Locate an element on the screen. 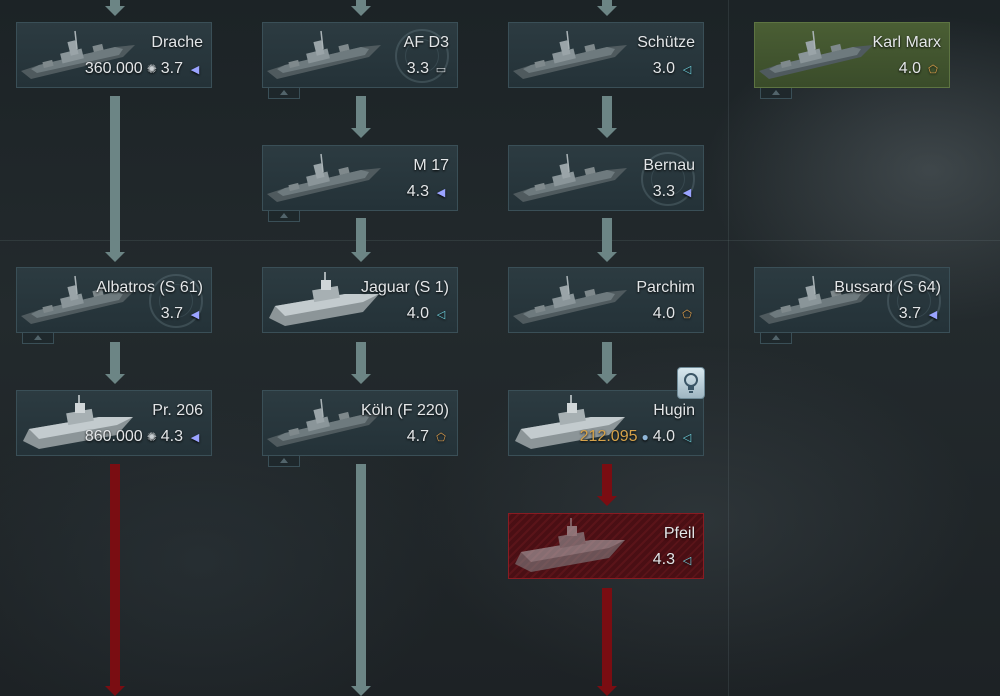 The image size is (1000, 696). vehicle-name: Bernau is located at coordinates (669, 165).